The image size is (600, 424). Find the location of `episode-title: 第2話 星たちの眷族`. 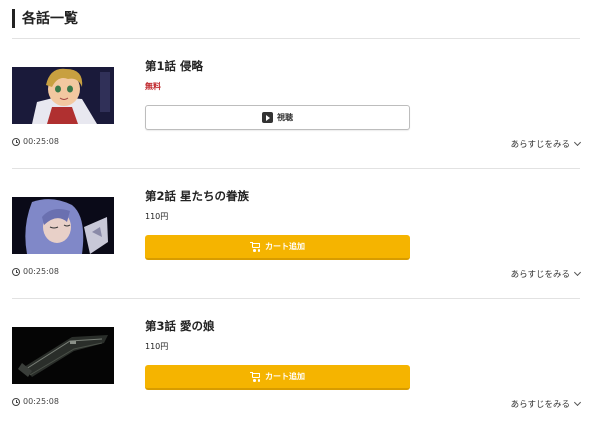

episode-title: 第2話 星たちの眷族 is located at coordinates (197, 196).